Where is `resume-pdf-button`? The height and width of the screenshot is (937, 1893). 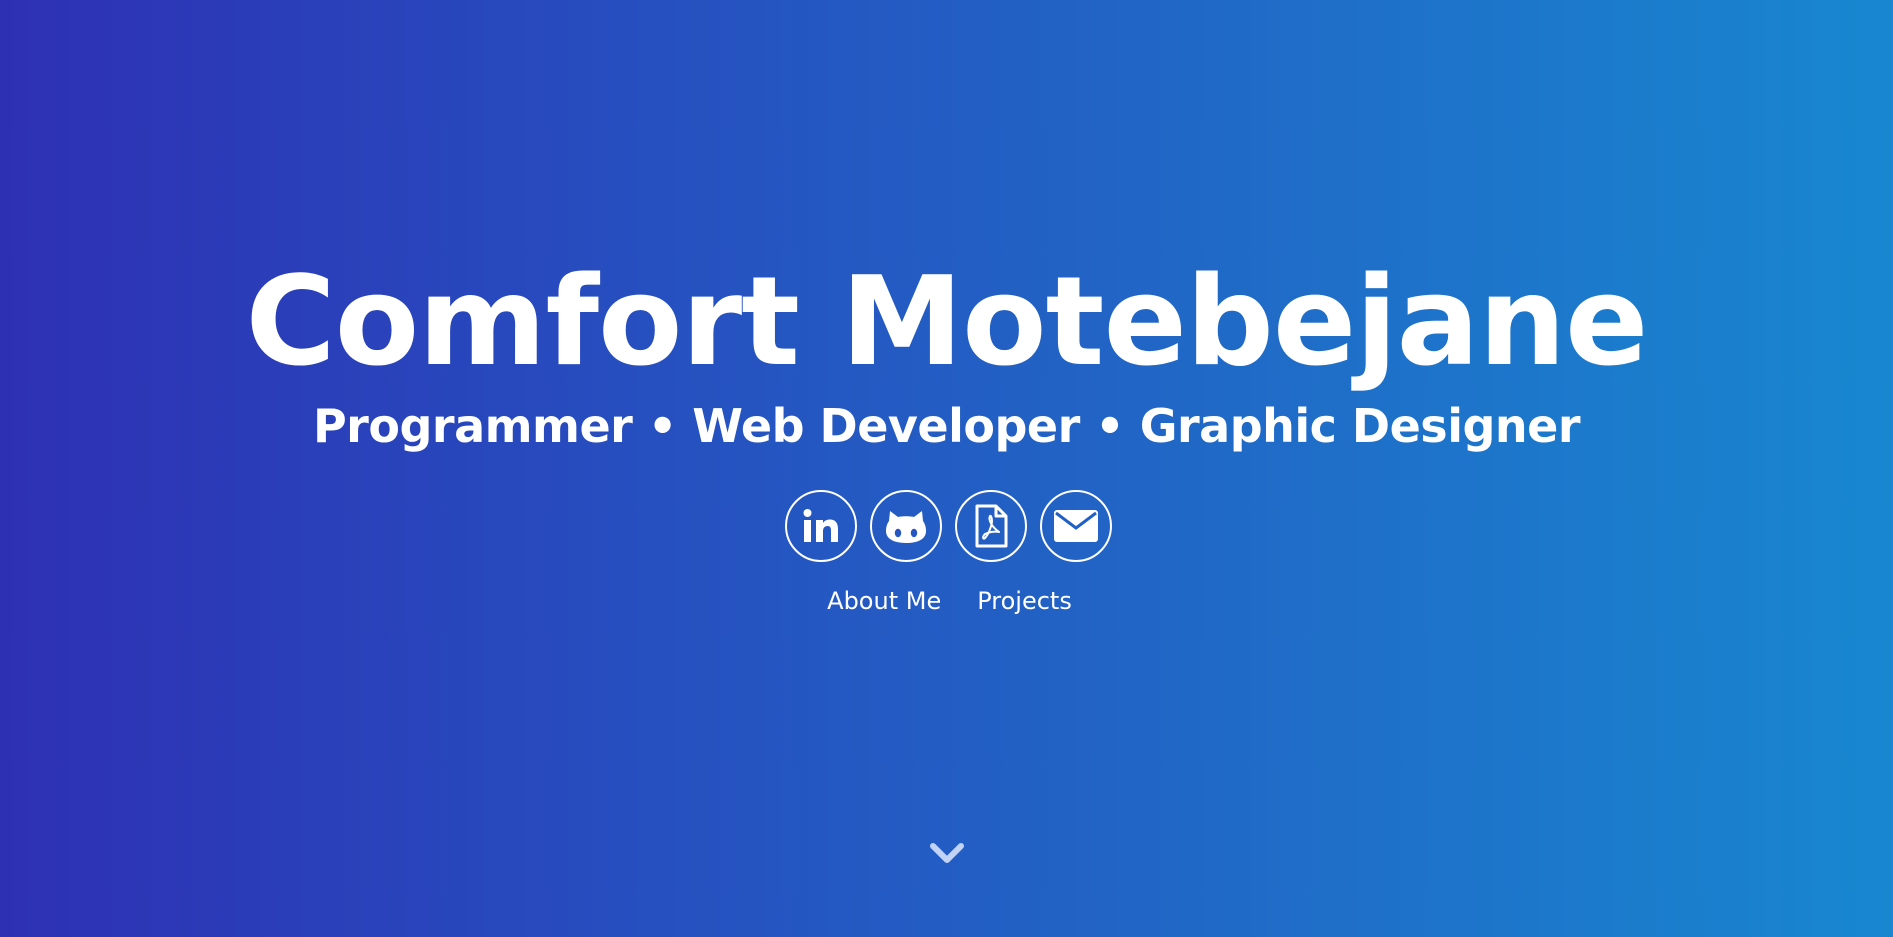
resume-pdf-button is located at coordinates (991, 526).